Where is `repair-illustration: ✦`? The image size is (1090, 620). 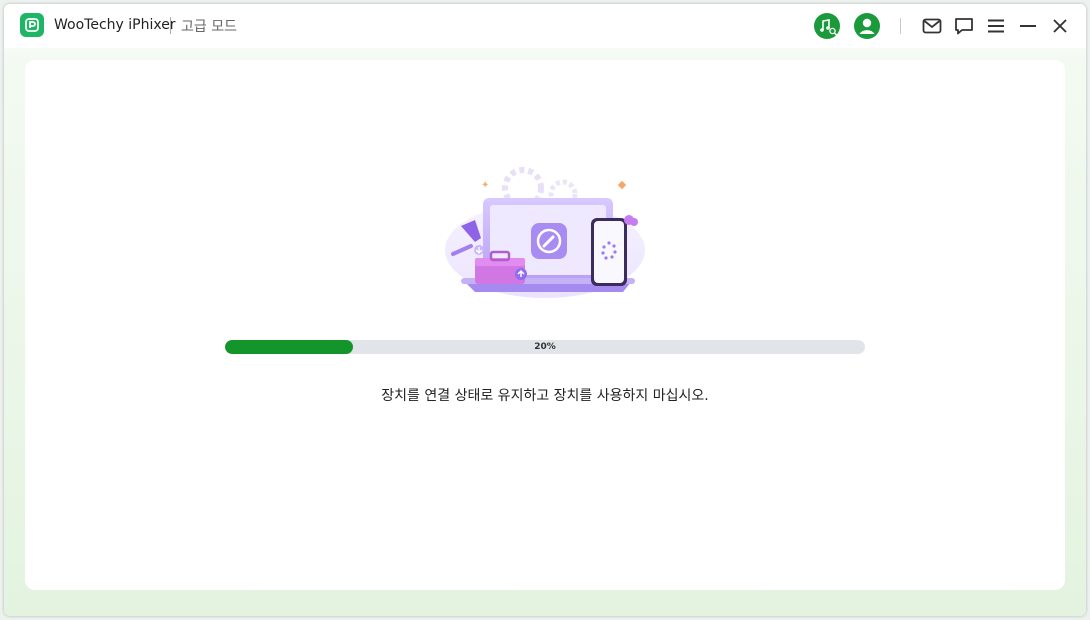 repair-illustration: ✦ is located at coordinates (545, 226).